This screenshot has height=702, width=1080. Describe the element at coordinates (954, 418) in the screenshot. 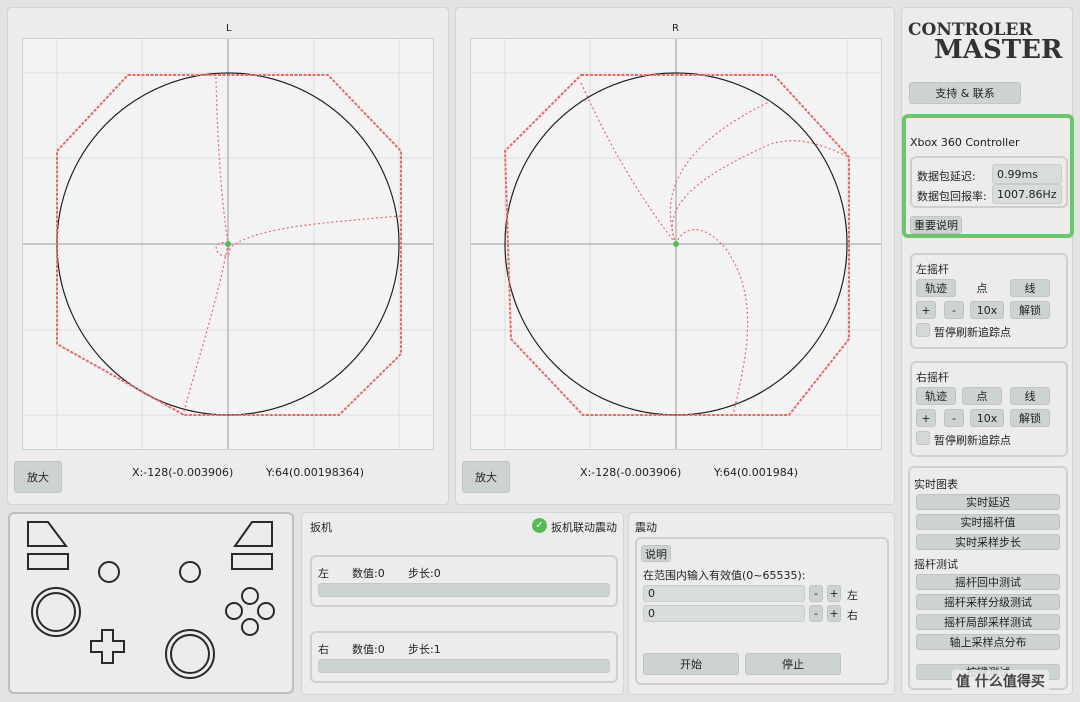

I see `right-minus-button: -` at that location.